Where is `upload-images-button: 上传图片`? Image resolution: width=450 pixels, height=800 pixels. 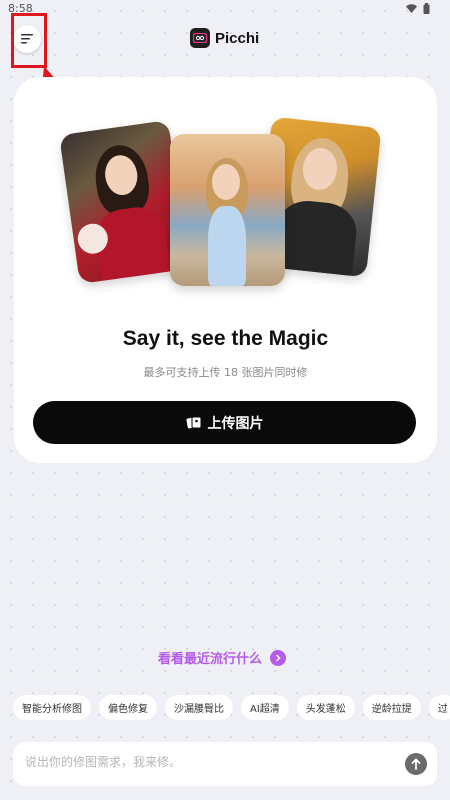
upload-images-button: 上传图片 is located at coordinates (224, 422).